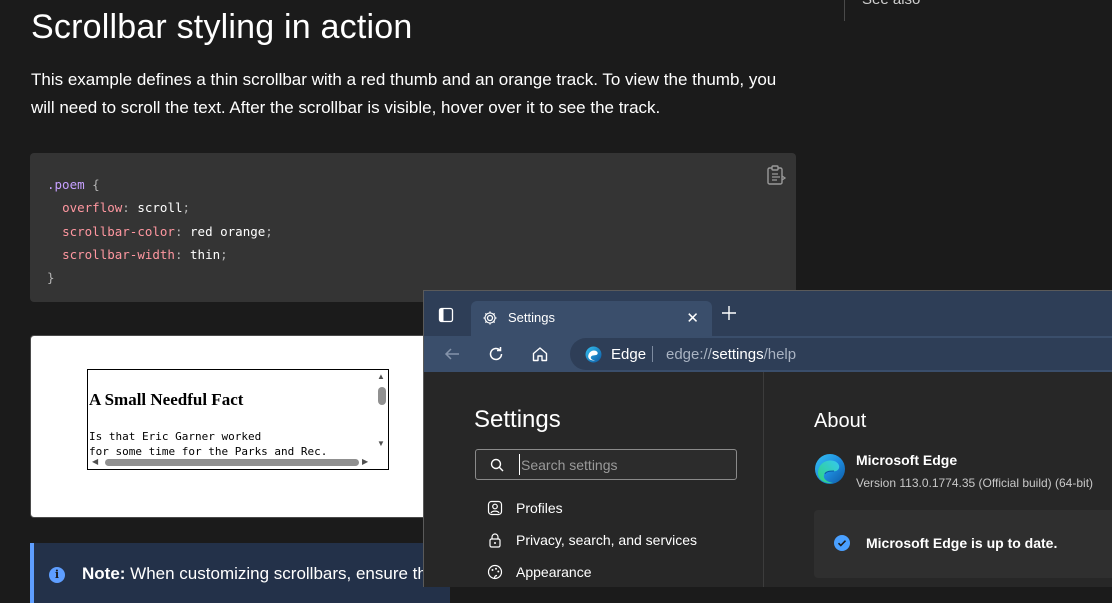  Describe the element at coordinates (381, 377) in the screenshot. I see `scroll-up-icon: ▲` at that location.